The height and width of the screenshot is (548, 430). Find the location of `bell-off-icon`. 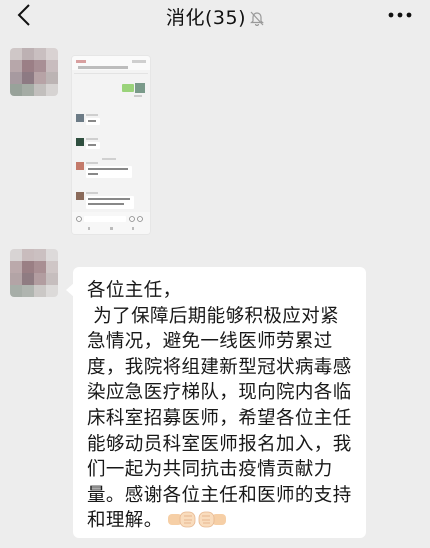

bell-off-icon is located at coordinates (257, 18).